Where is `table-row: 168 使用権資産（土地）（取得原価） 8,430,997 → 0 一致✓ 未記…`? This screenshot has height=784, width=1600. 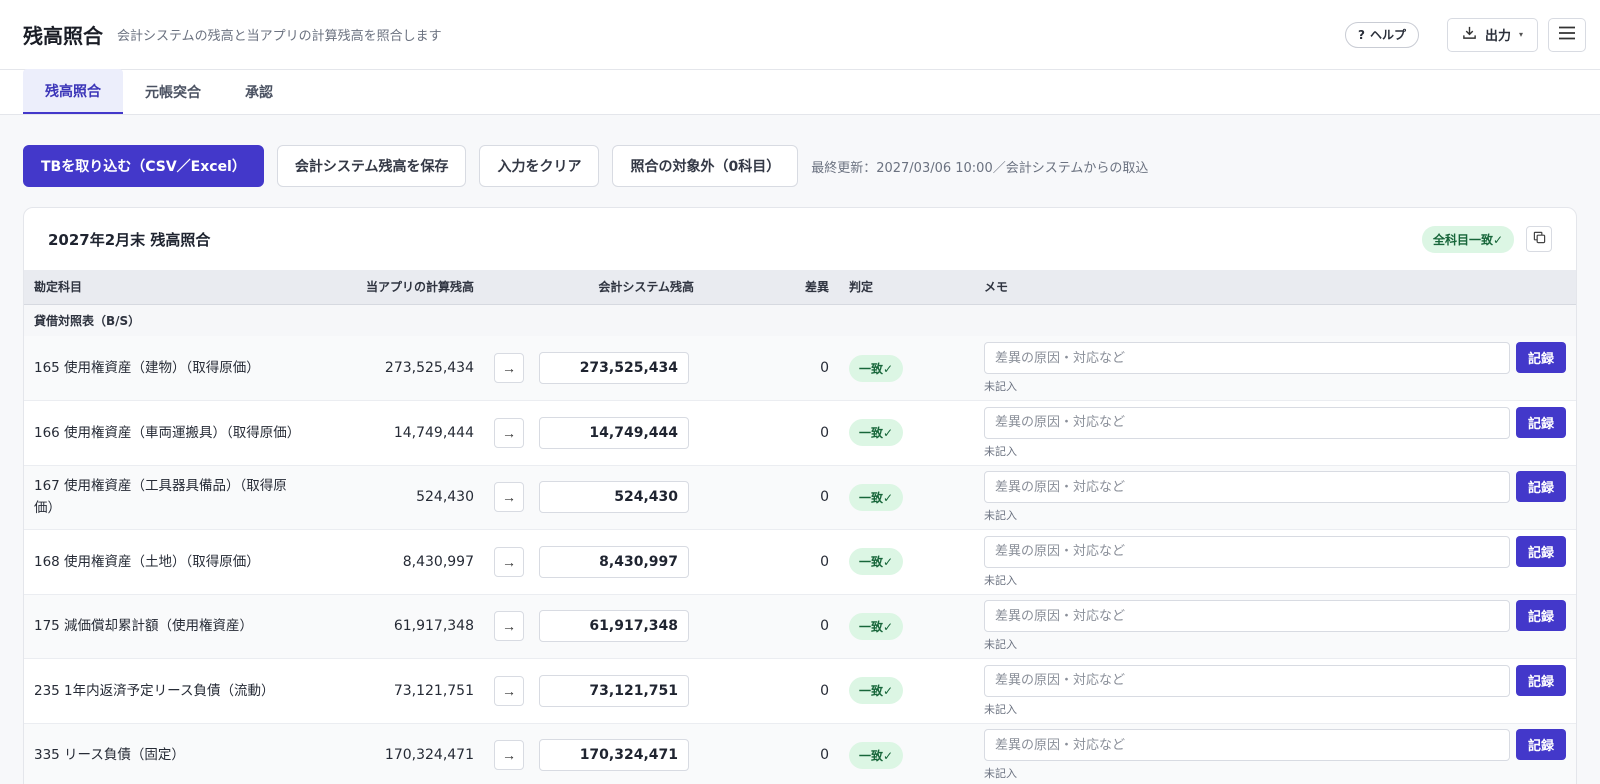
table-row: 168 使用権資産（土地）（取得原価） 8,430,997 → 0 一致✓ 未記… is located at coordinates (800, 562).